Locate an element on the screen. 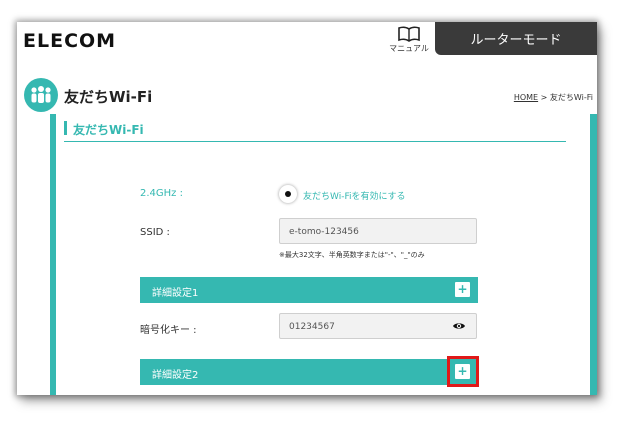 The width and height of the screenshot is (641, 437). section-title: 友だちWi-Fi is located at coordinates (108, 130).